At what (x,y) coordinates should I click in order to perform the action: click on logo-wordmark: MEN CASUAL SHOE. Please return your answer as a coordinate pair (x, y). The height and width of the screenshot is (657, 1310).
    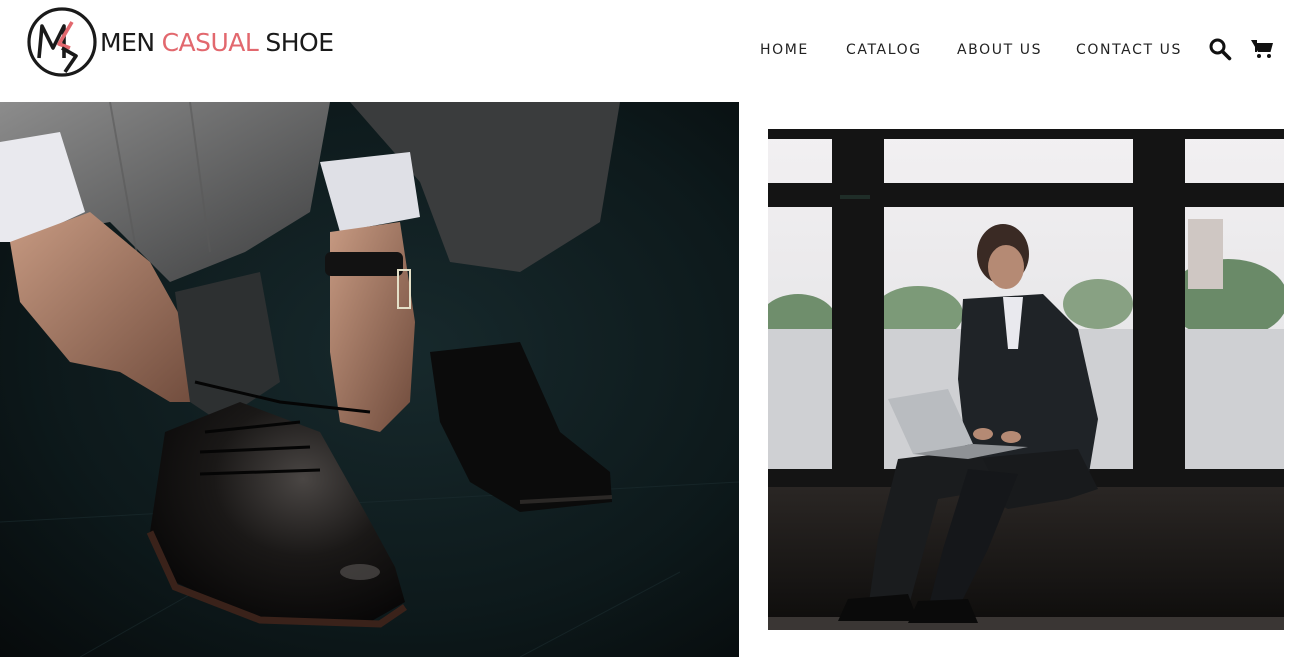
    Looking at the image, I should click on (217, 42).